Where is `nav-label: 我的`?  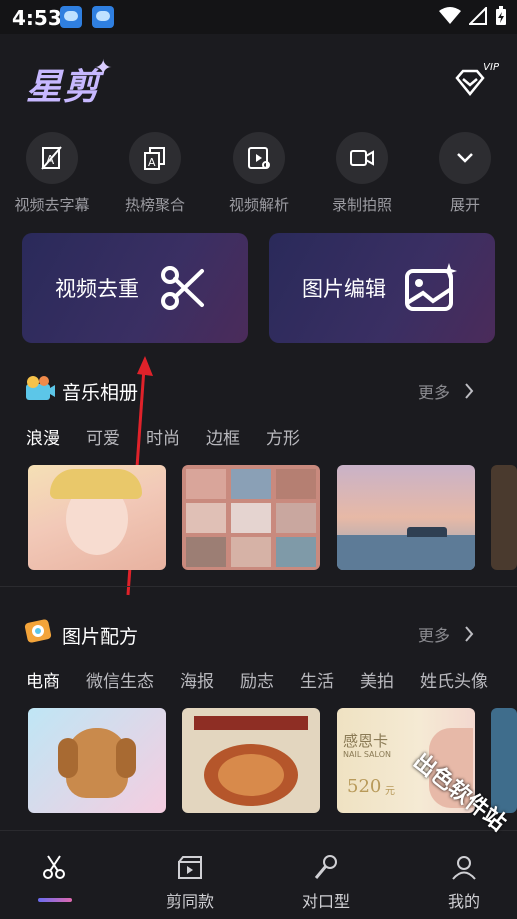 nav-label: 我的 is located at coordinates (463, 901).